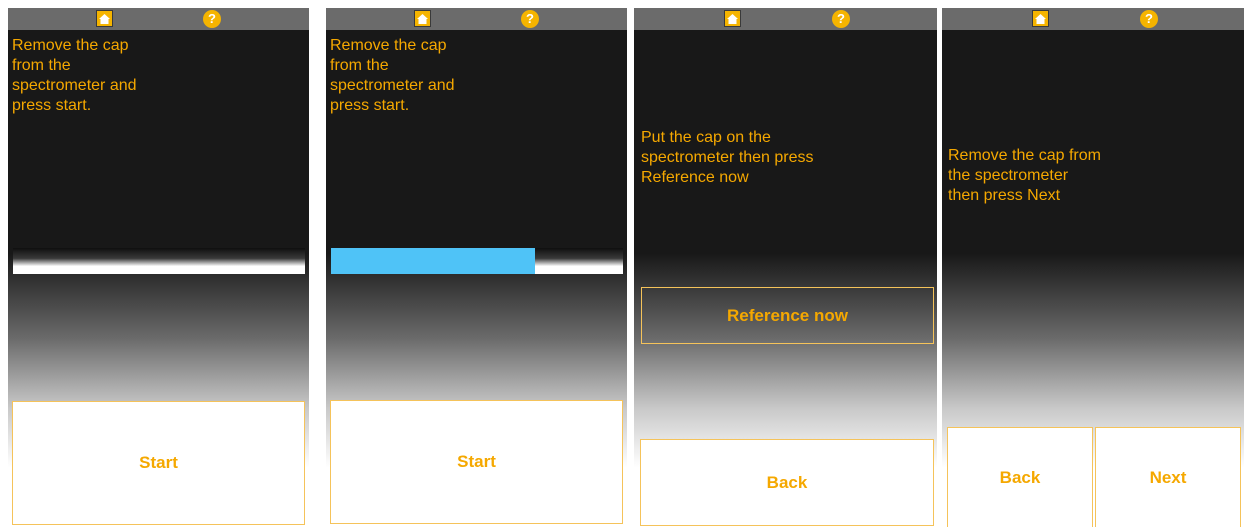  I want to click on instruction-line: Remove the cap from, so click(1024, 155).